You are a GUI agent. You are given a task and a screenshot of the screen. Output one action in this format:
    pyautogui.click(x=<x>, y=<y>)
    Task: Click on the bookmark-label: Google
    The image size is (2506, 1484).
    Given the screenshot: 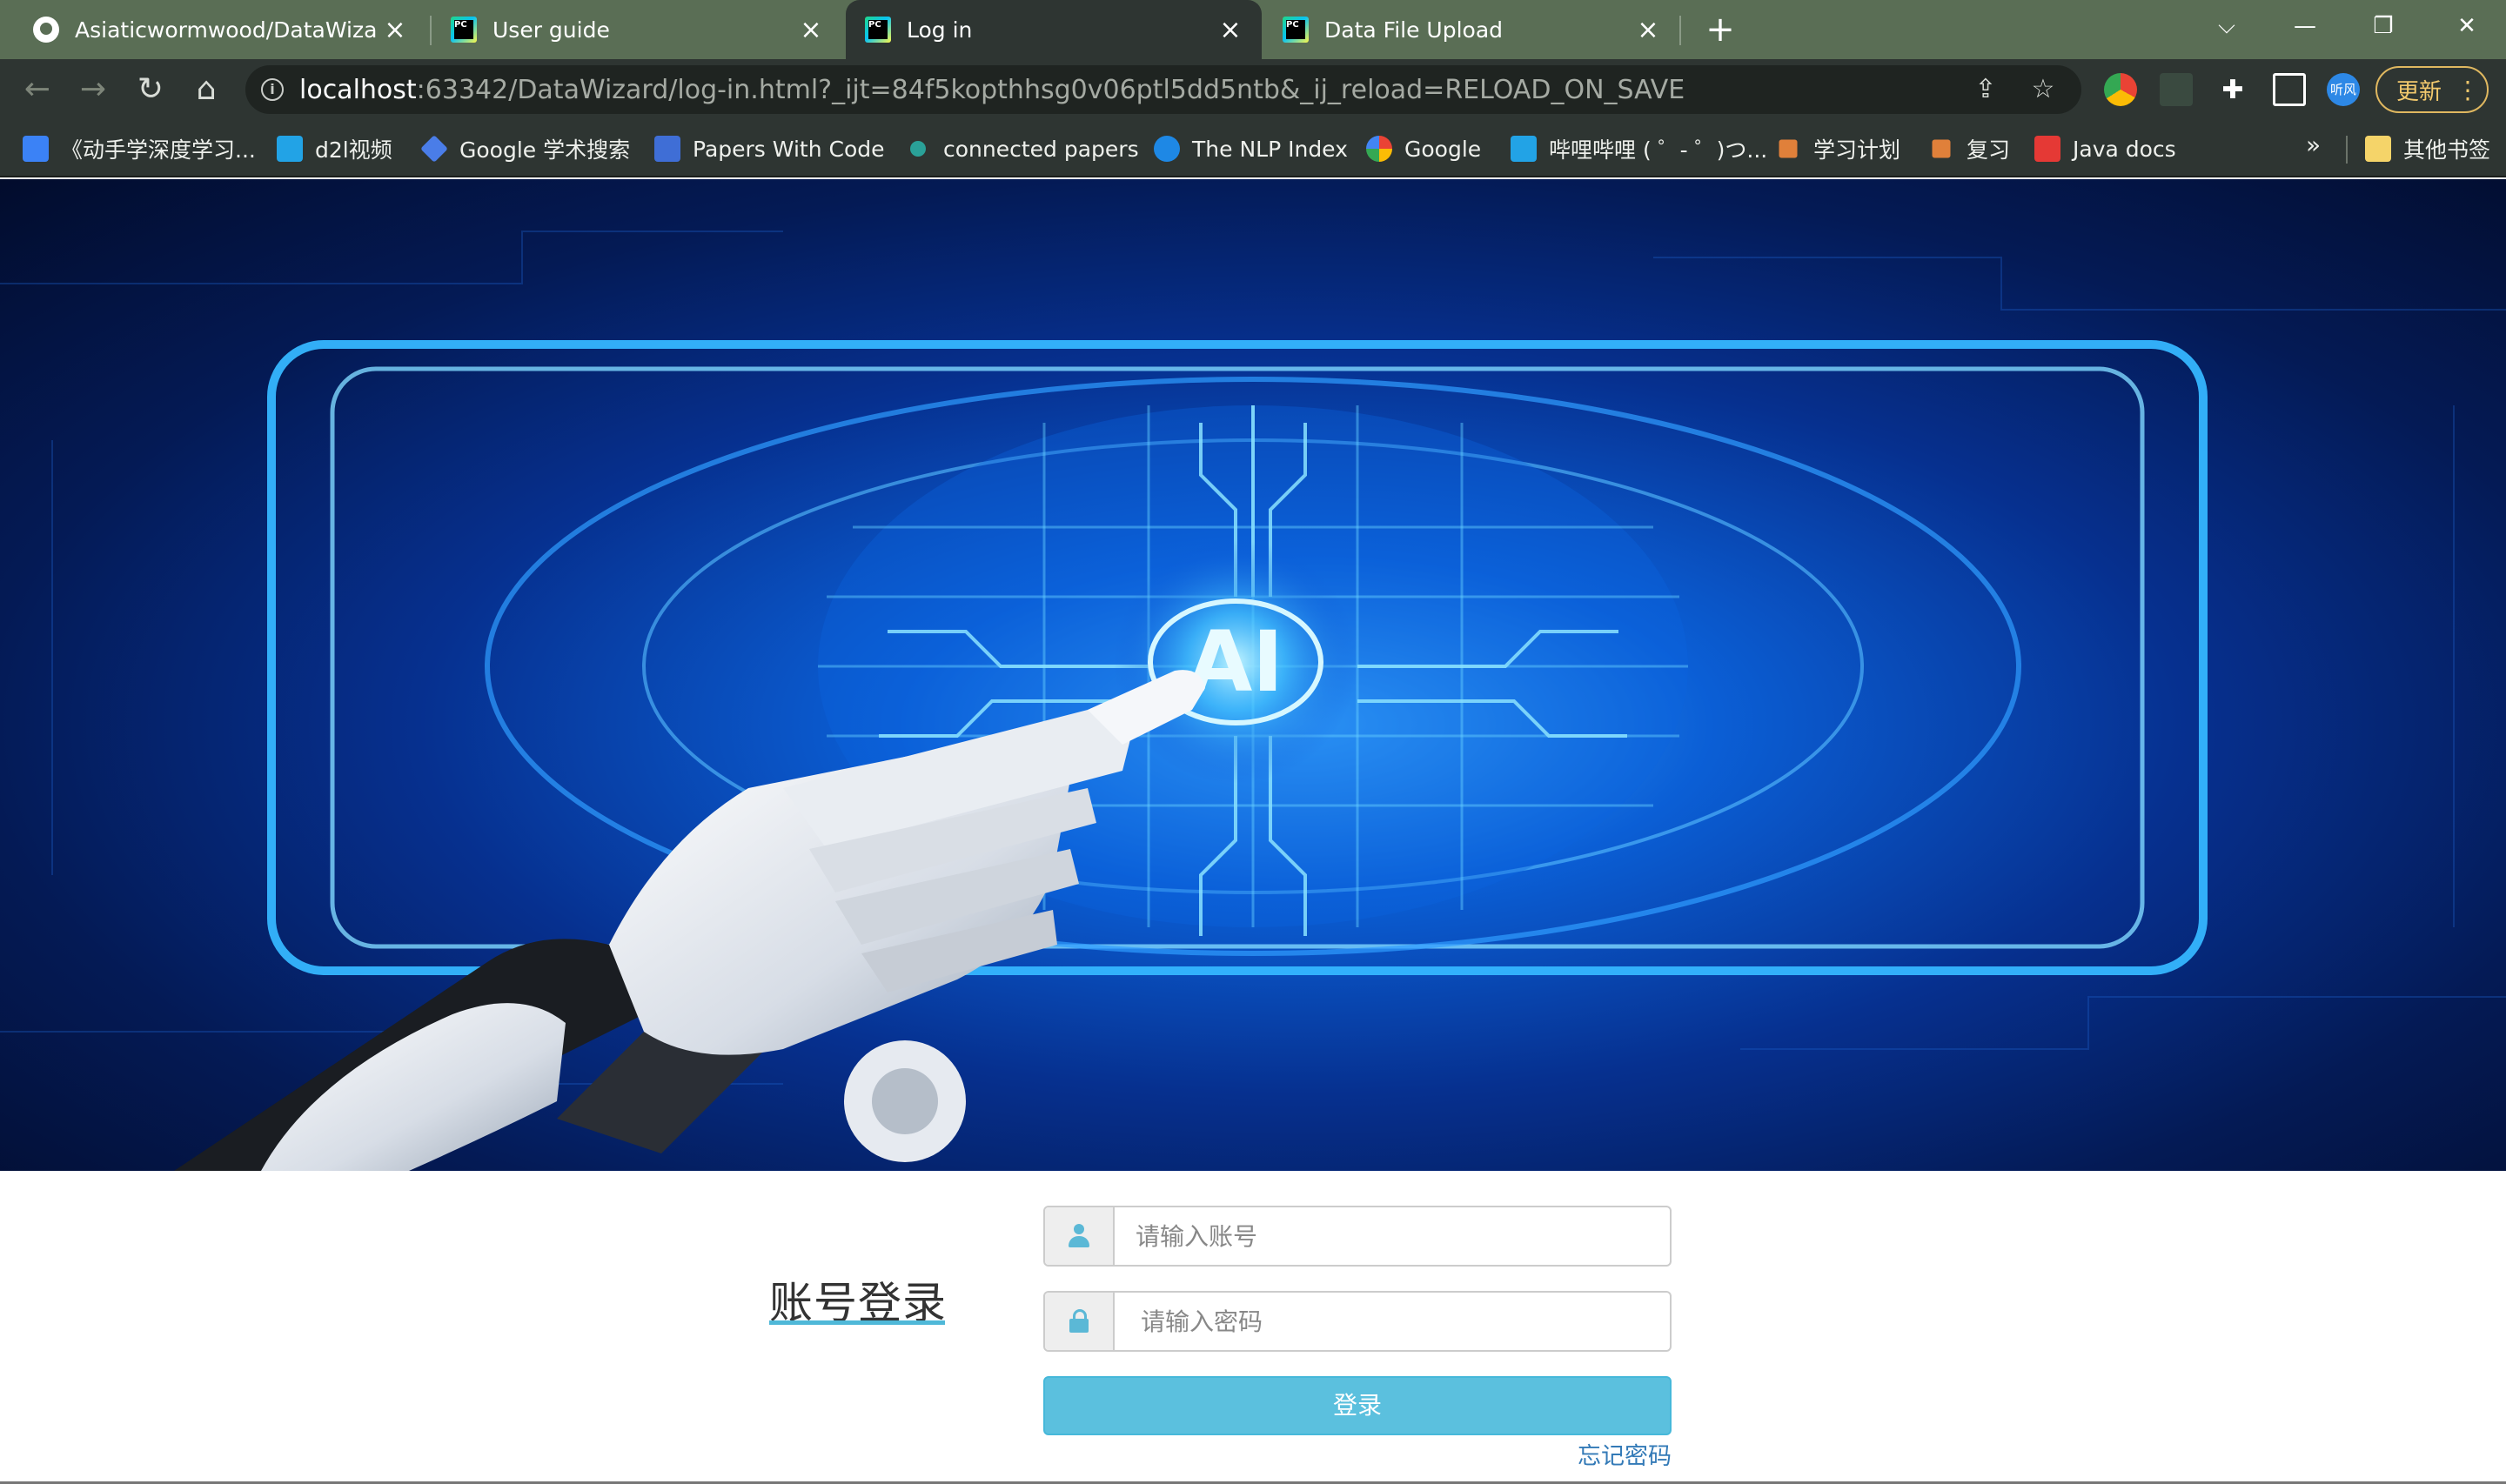 What is the action you would take?
    pyautogui.click(x=1443, y=149)
    